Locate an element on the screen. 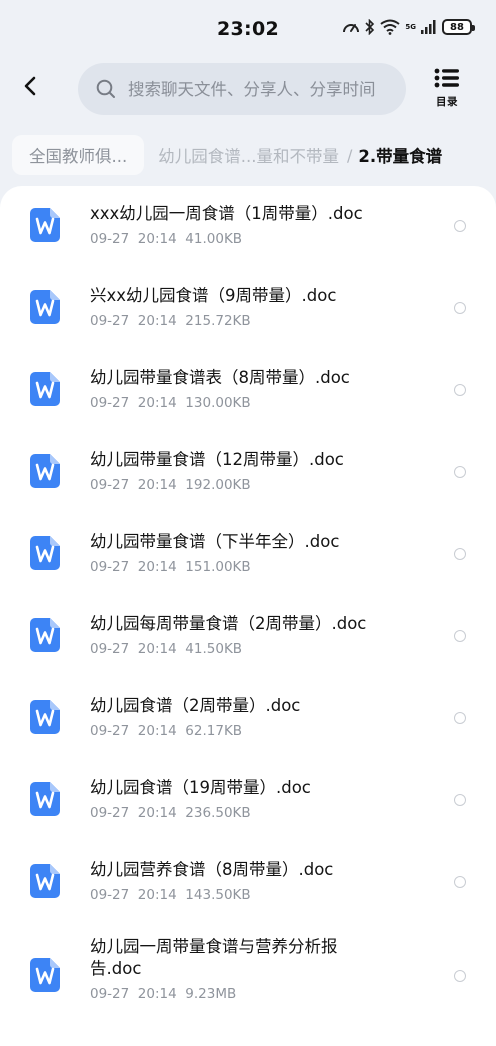  file-name: xxx幼儿园一周食谱（1周带量）.doc is located at coordinates (226, 213).